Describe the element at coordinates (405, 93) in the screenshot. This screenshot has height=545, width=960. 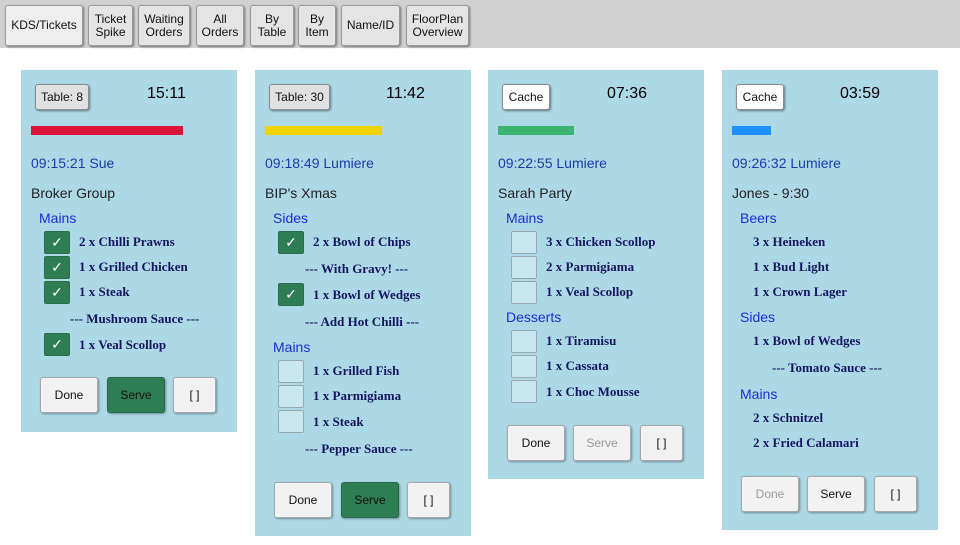
I see `ticket-timer: 11:42` at that location.